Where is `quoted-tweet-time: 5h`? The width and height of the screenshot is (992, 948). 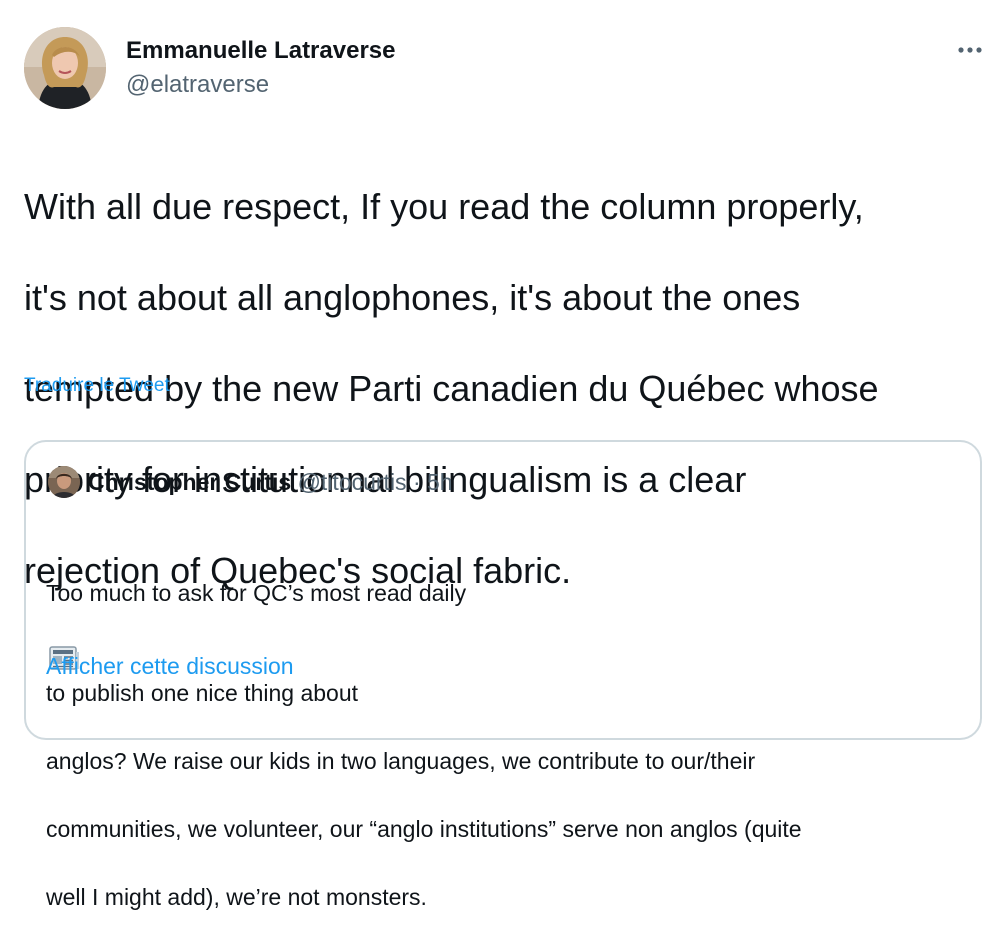
quoted-tweet-time: 5h is located at coordinates (440, 482).